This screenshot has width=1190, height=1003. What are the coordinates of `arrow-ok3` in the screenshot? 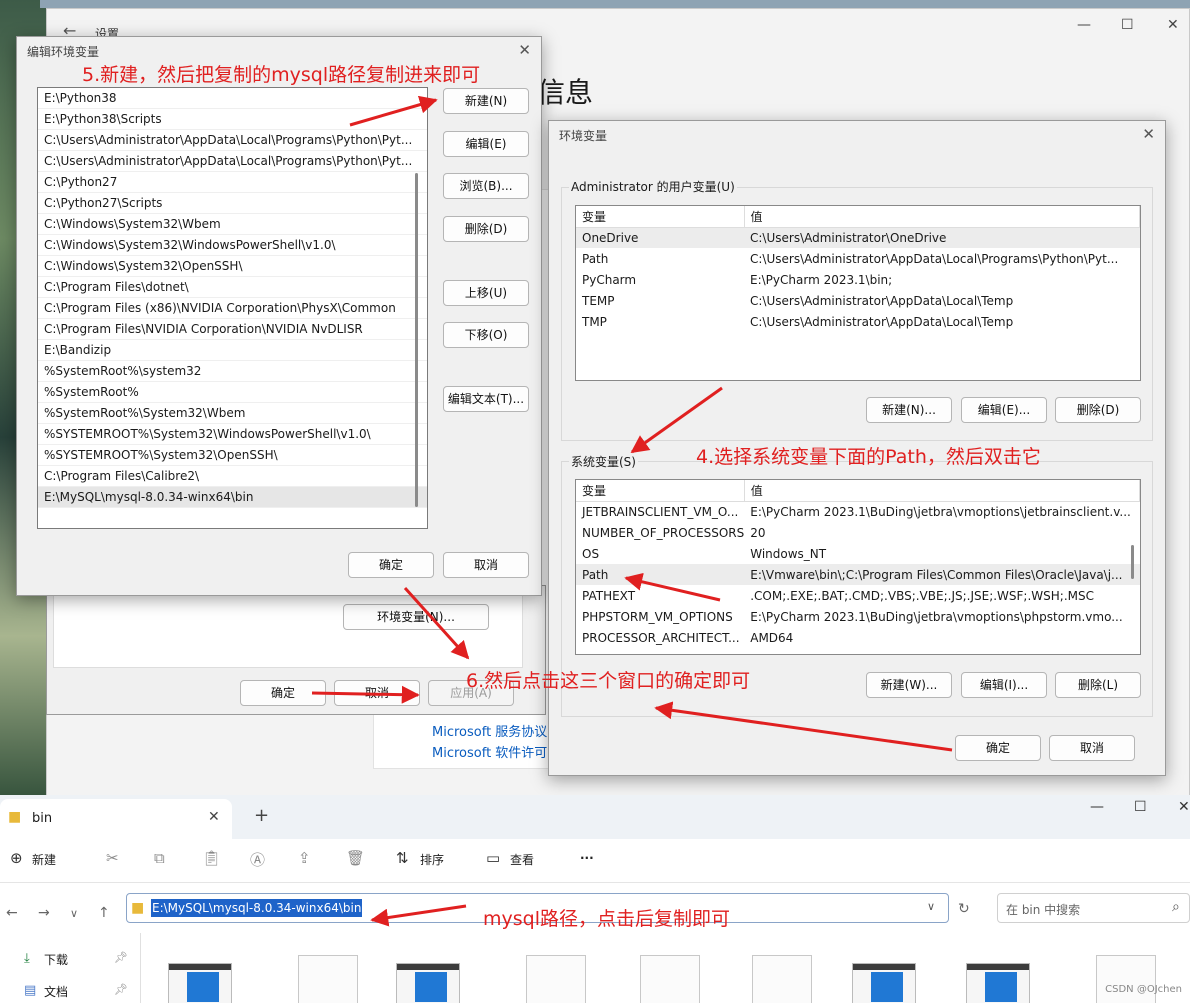 It's located at (803, 726).